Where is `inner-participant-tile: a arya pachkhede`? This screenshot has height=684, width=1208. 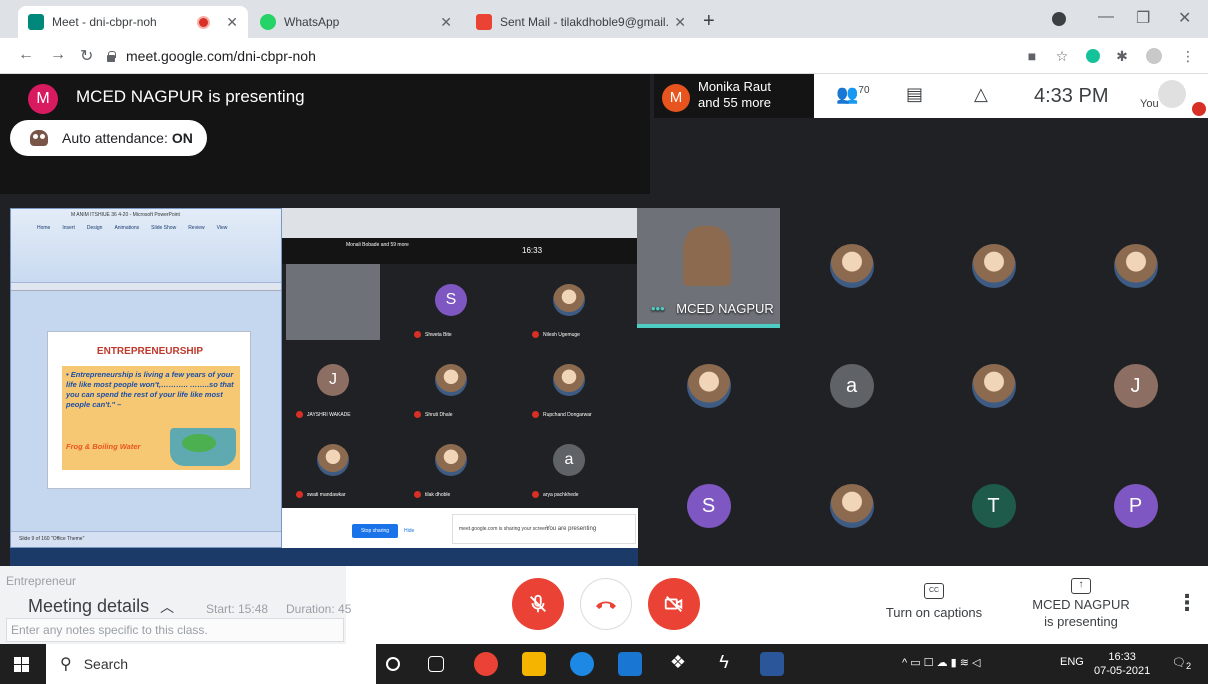 inner-participant-tile: a arya pachkhede is located at coordinates (569, 462).